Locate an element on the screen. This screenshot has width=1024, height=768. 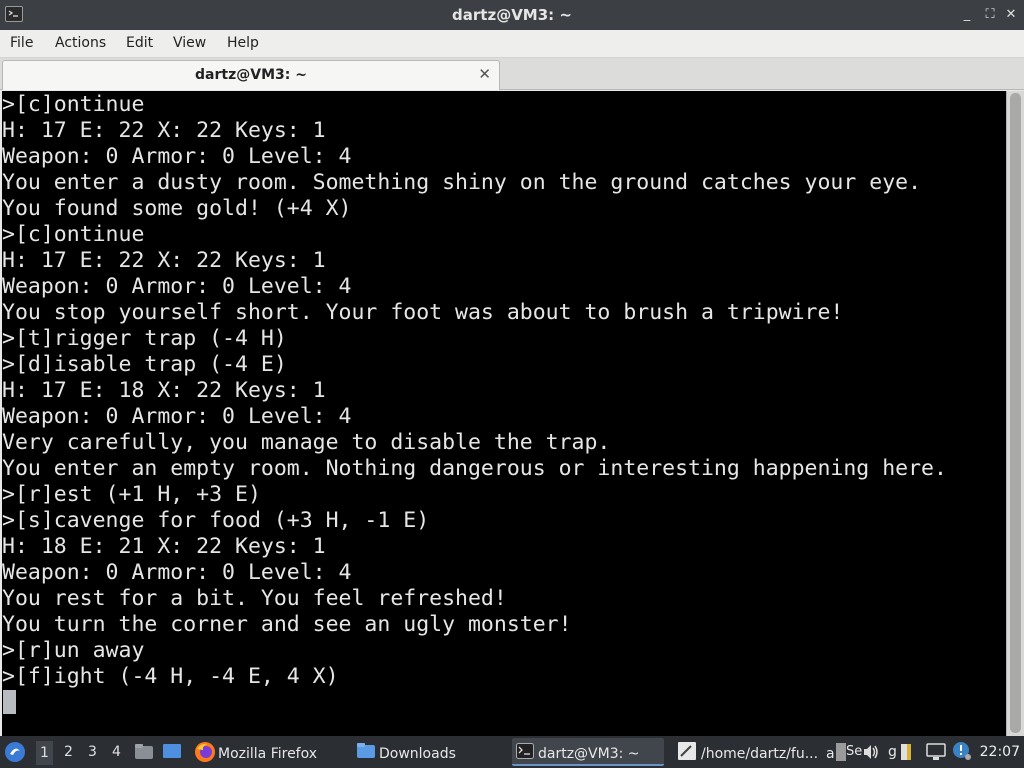
minimize-icon: _ is located at coordinates (967, 15).